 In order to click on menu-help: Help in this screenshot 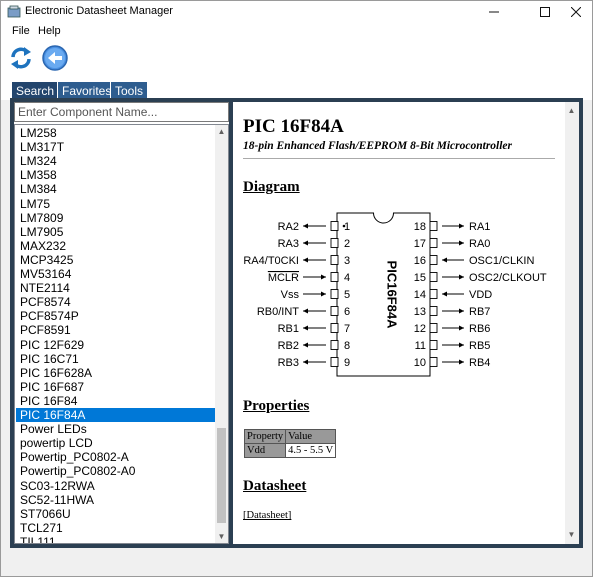, I will do `click(49, 31)`.